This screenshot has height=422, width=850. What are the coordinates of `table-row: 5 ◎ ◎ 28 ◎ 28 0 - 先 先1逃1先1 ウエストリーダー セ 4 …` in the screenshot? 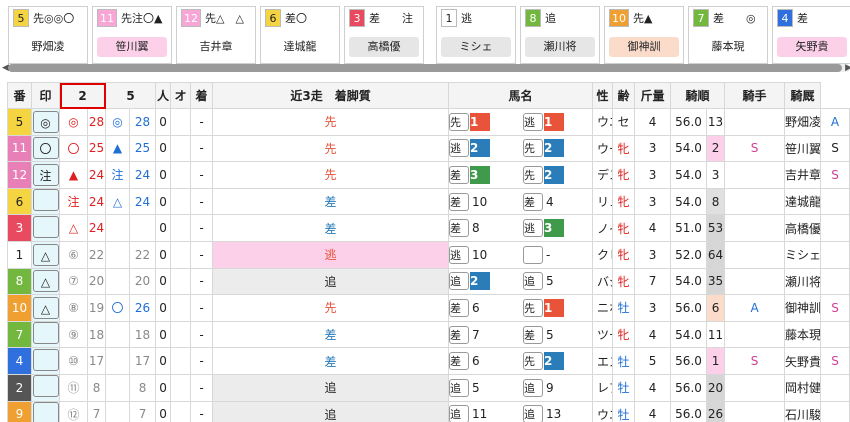 It's located at (428, 122).